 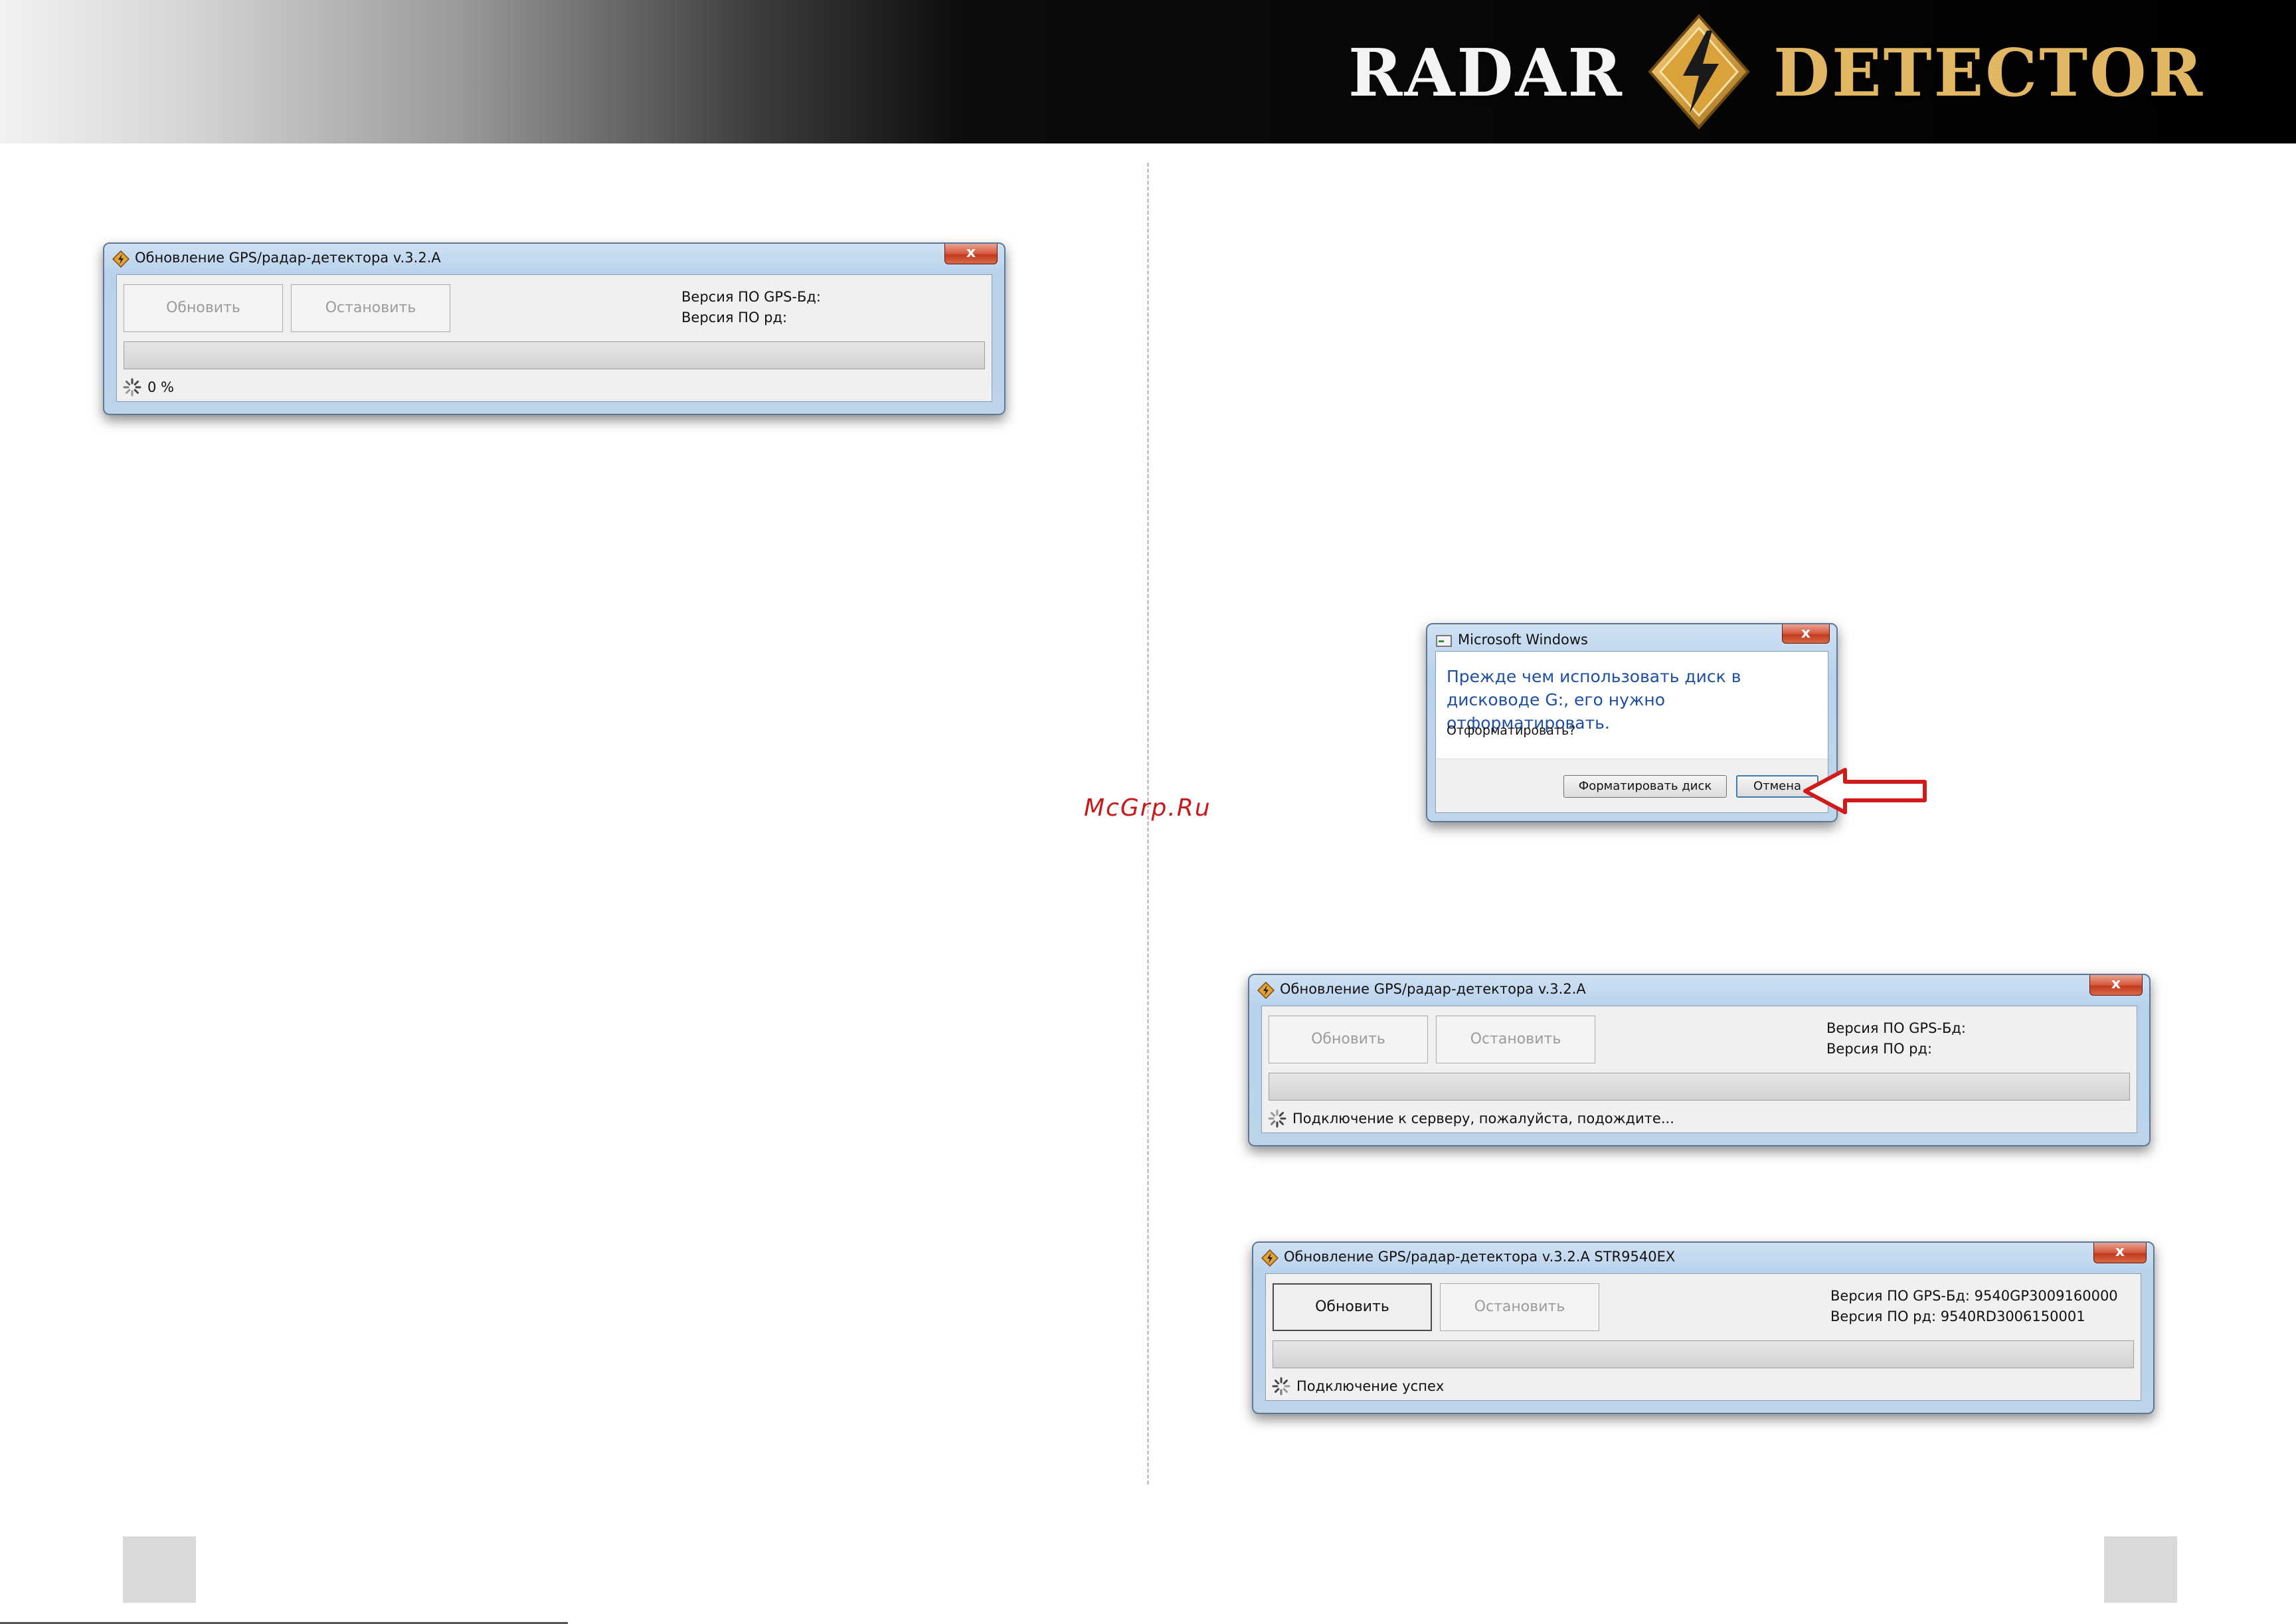 What do you see at coordinates (1989, 73) in the screenshot?
I see `logo-word-detector: DETECTOR` at bounding box center [1989, 73].